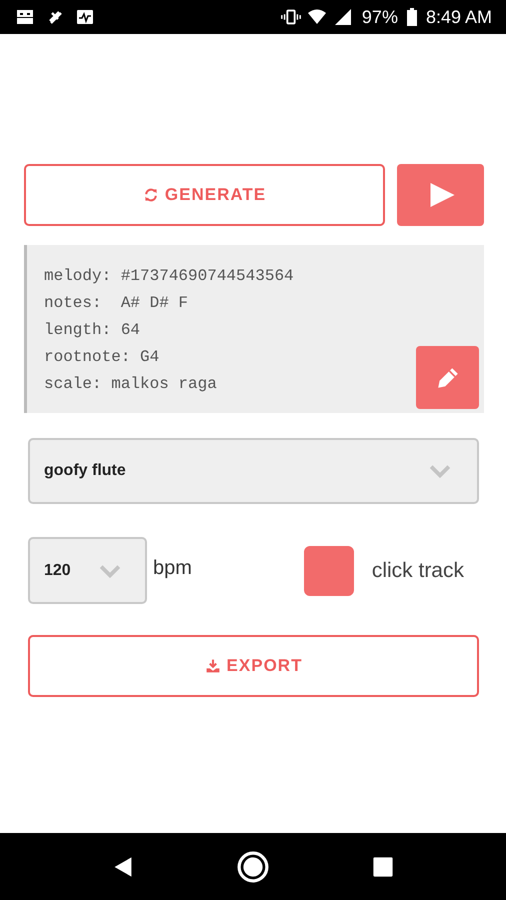 This screenshot has width=506, height=900. I want to click on melody-info-line: notes: A# D# F, so click(117, 303).